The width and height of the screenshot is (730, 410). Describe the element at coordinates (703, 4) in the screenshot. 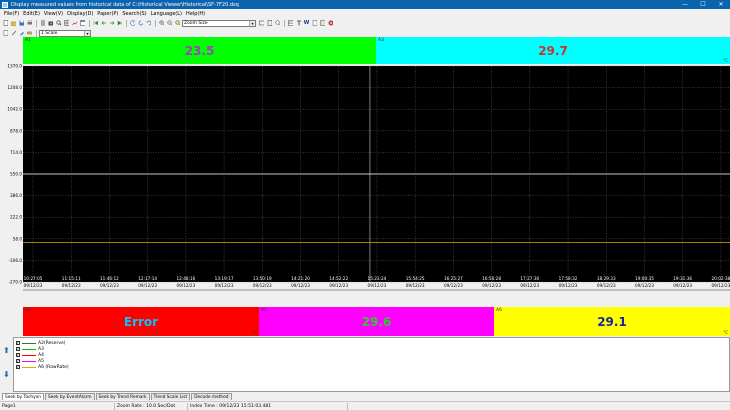

I see `maximize-button: ☐` at that location.